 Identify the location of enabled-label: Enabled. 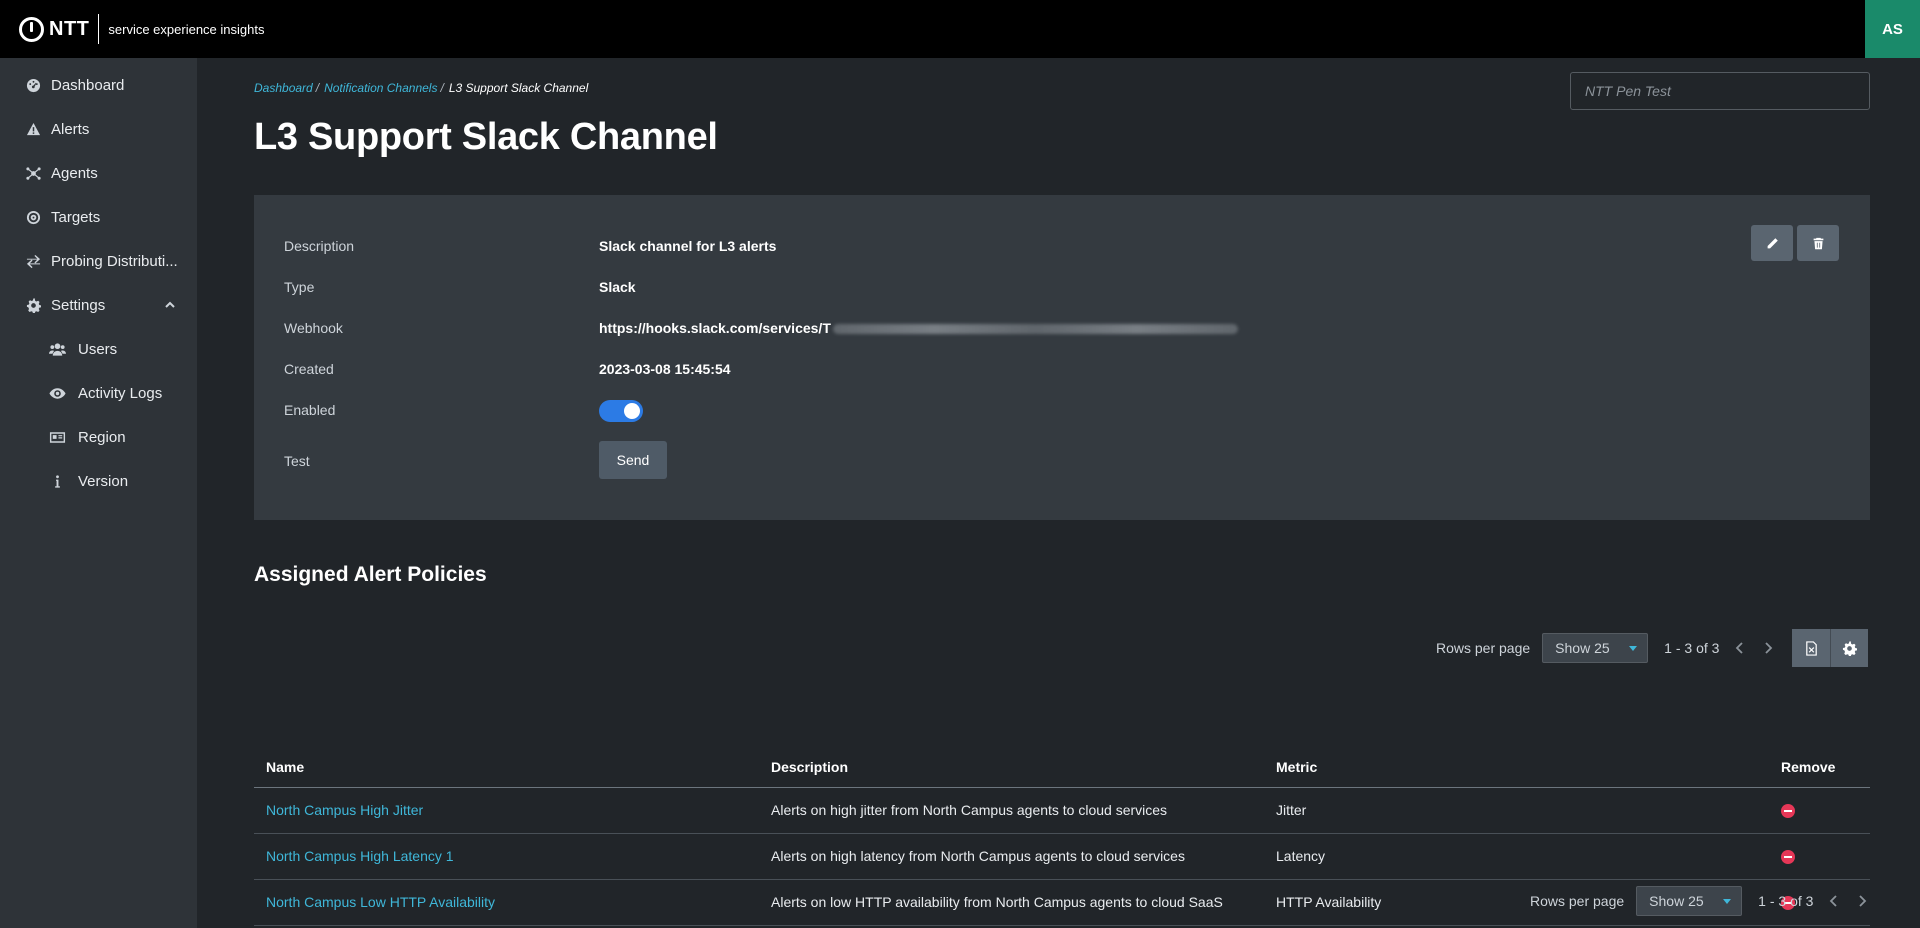
(310, 410).